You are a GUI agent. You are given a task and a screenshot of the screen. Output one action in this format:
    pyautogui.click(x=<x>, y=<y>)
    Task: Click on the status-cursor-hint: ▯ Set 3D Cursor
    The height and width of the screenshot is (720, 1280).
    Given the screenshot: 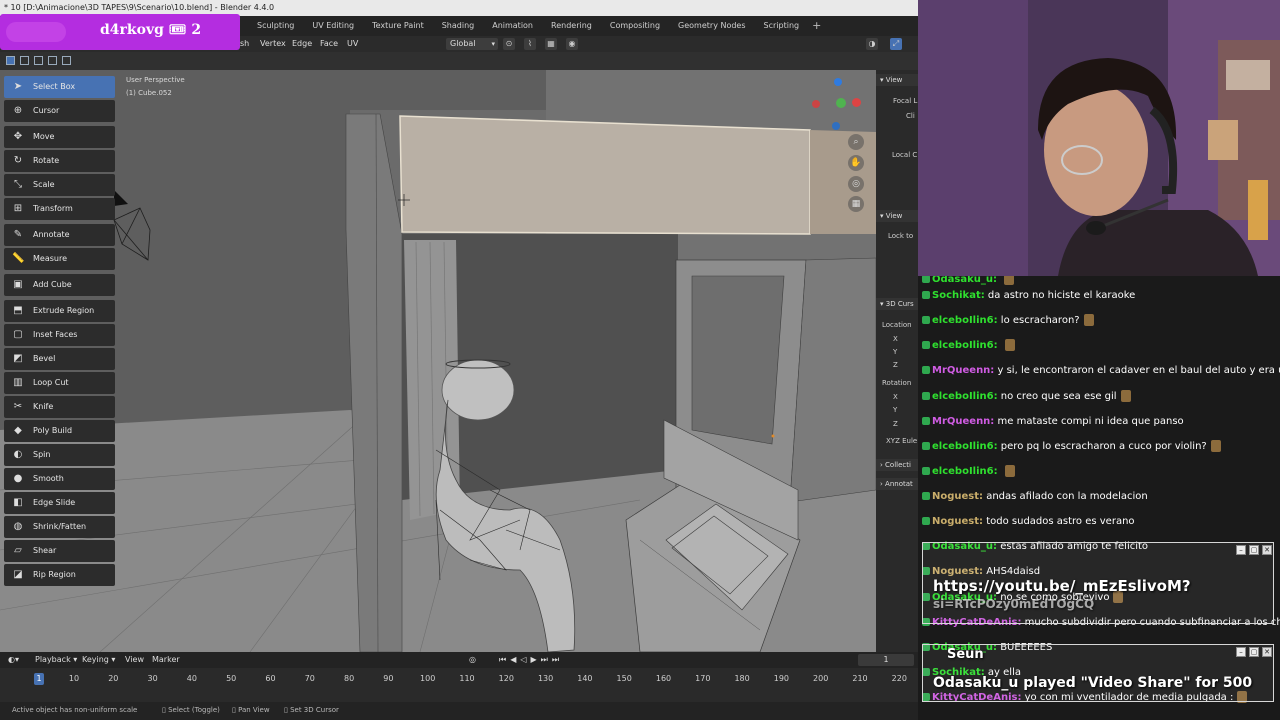 What is the action you would take?
    pyautogui.click(x=311, y=710)
    